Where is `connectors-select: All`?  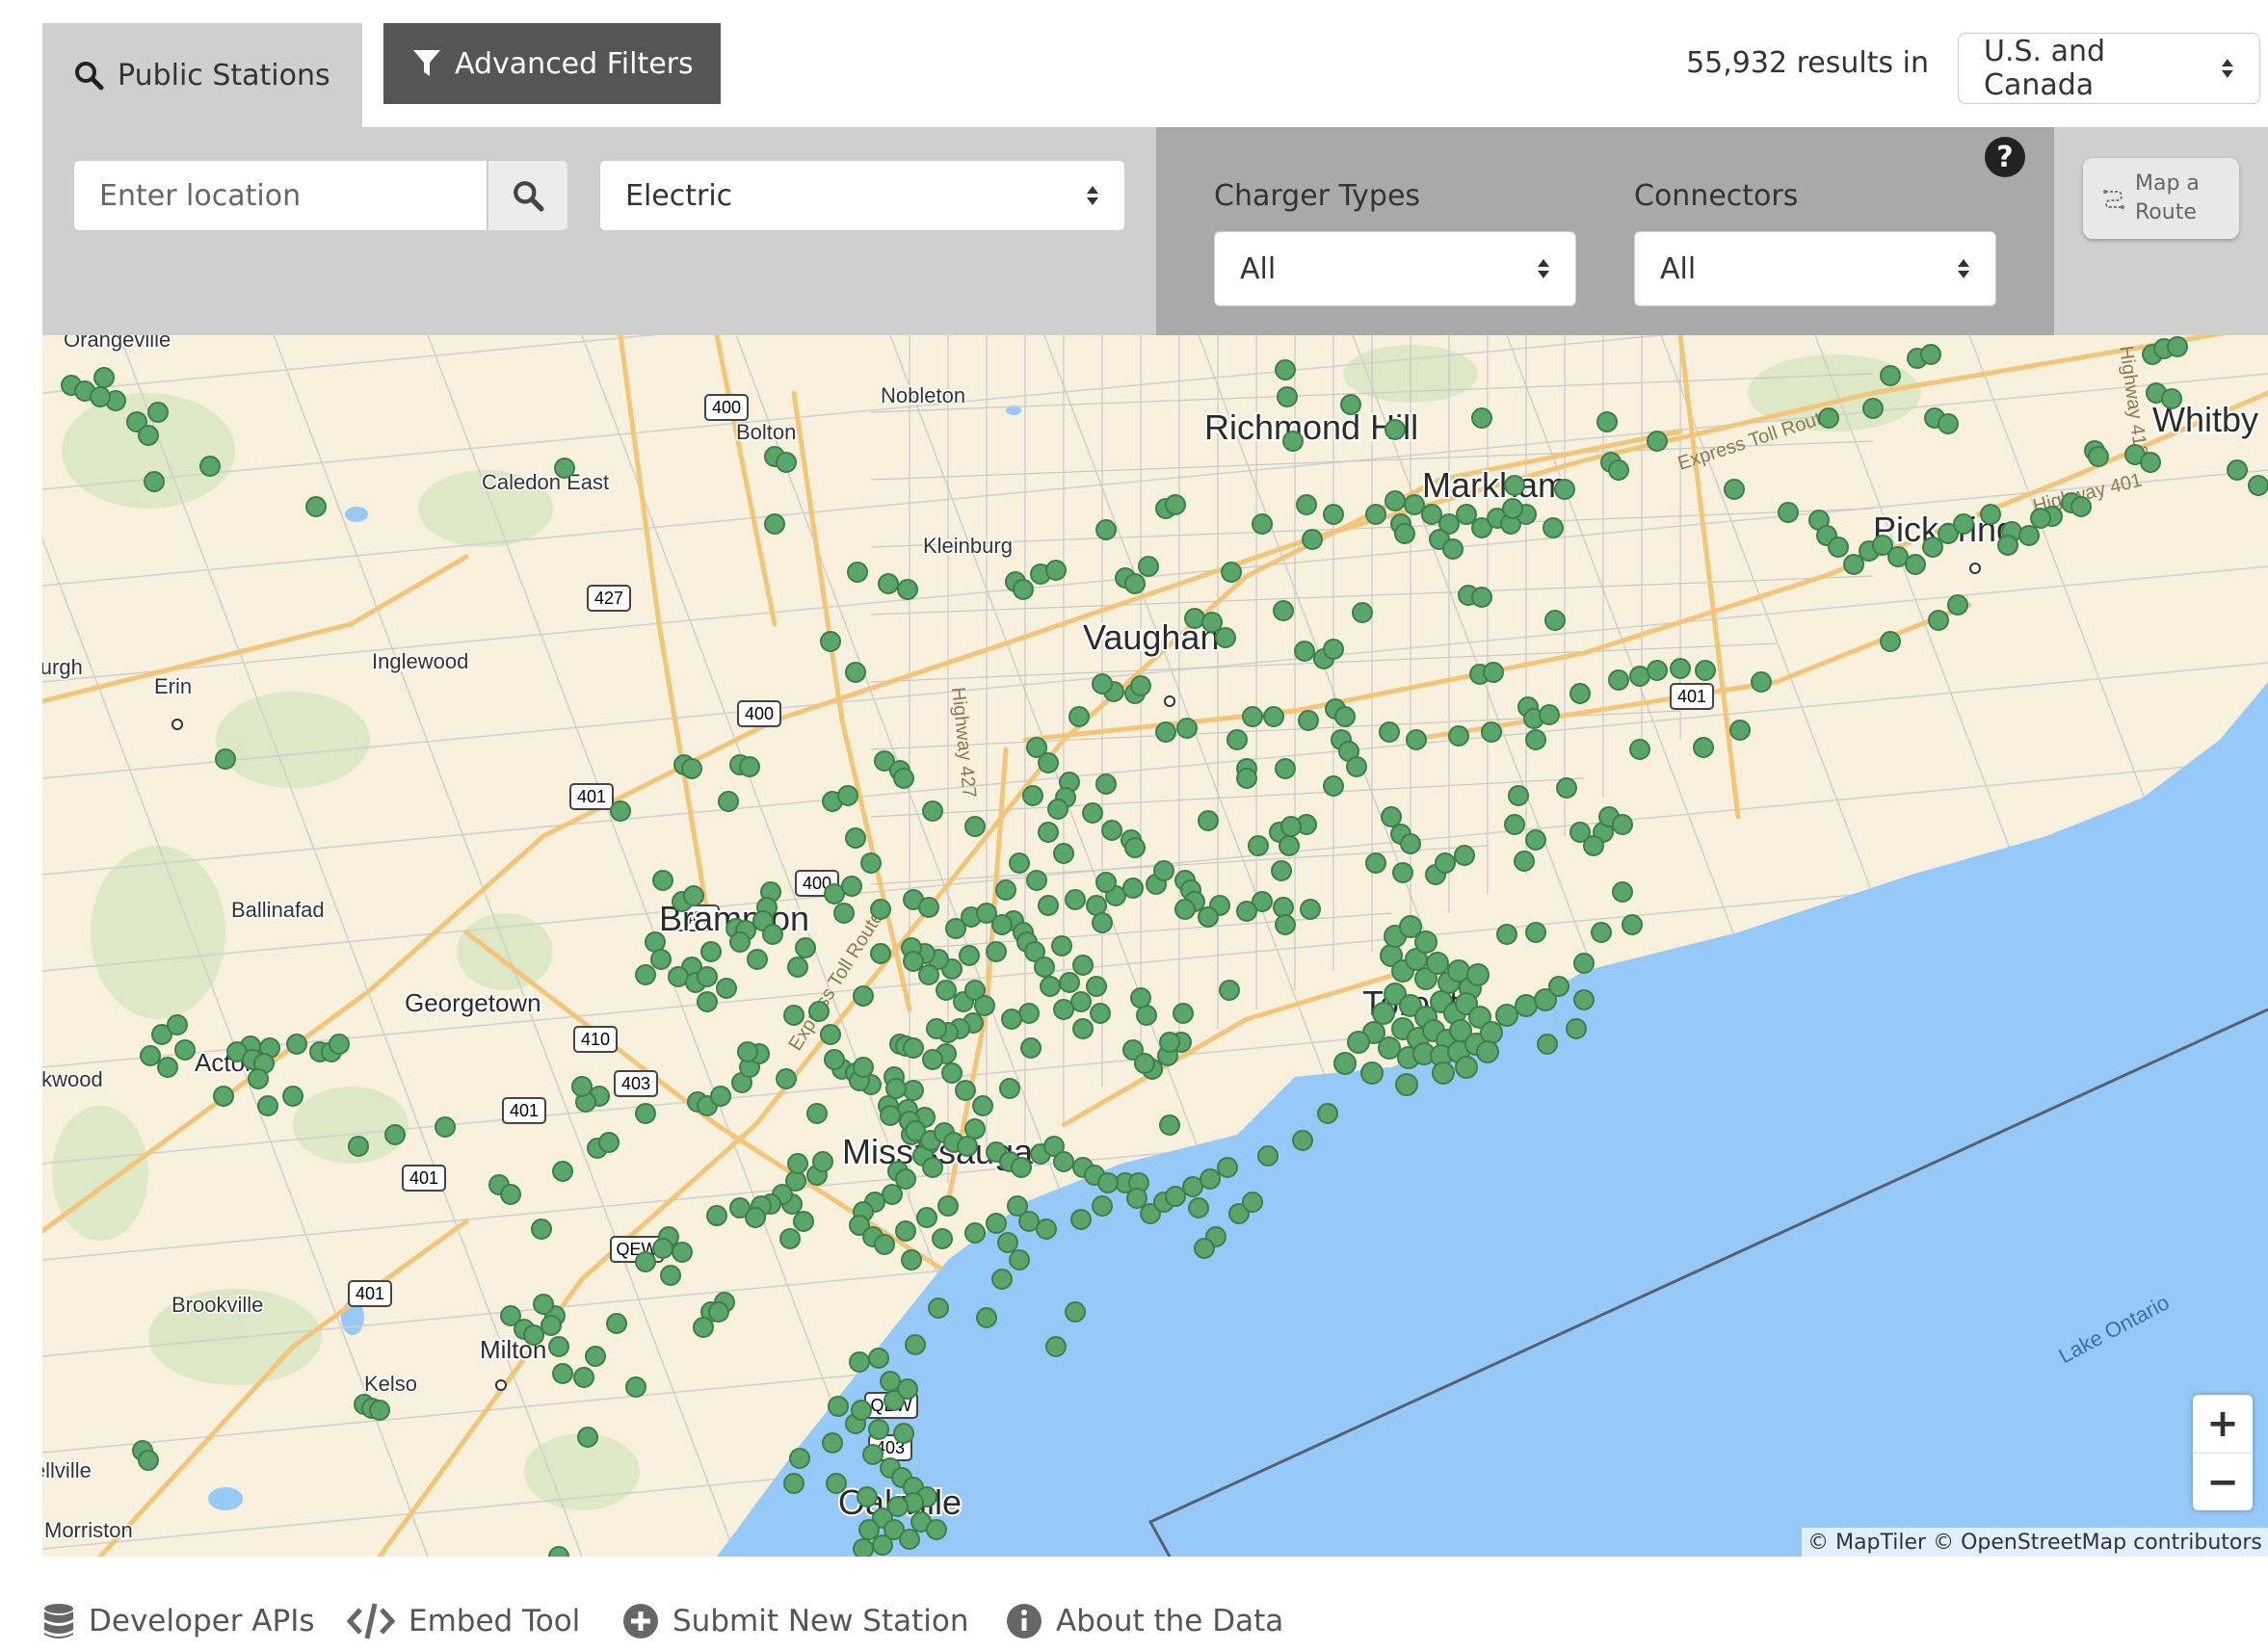
connectors-select: All is located at coordinates (1815, 268).